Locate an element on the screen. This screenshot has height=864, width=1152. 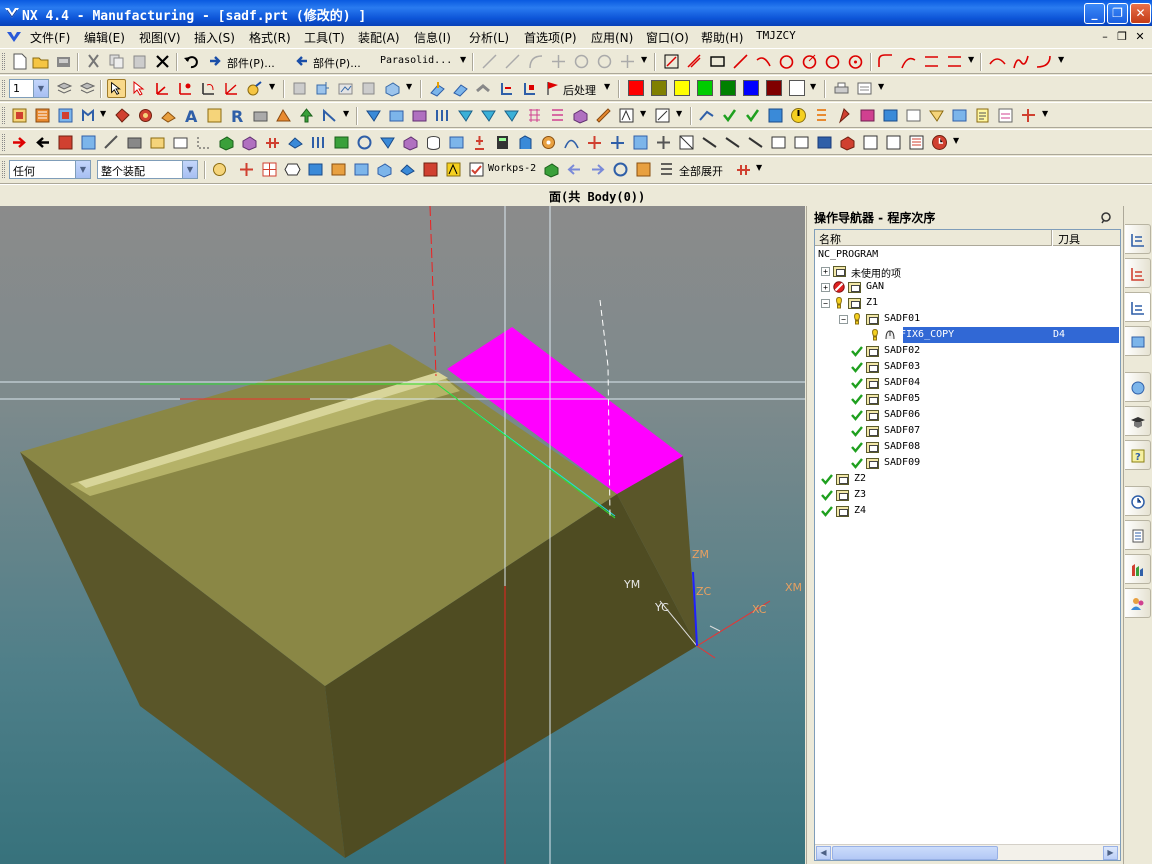
clock-icon is located at coordinates (939, 142).